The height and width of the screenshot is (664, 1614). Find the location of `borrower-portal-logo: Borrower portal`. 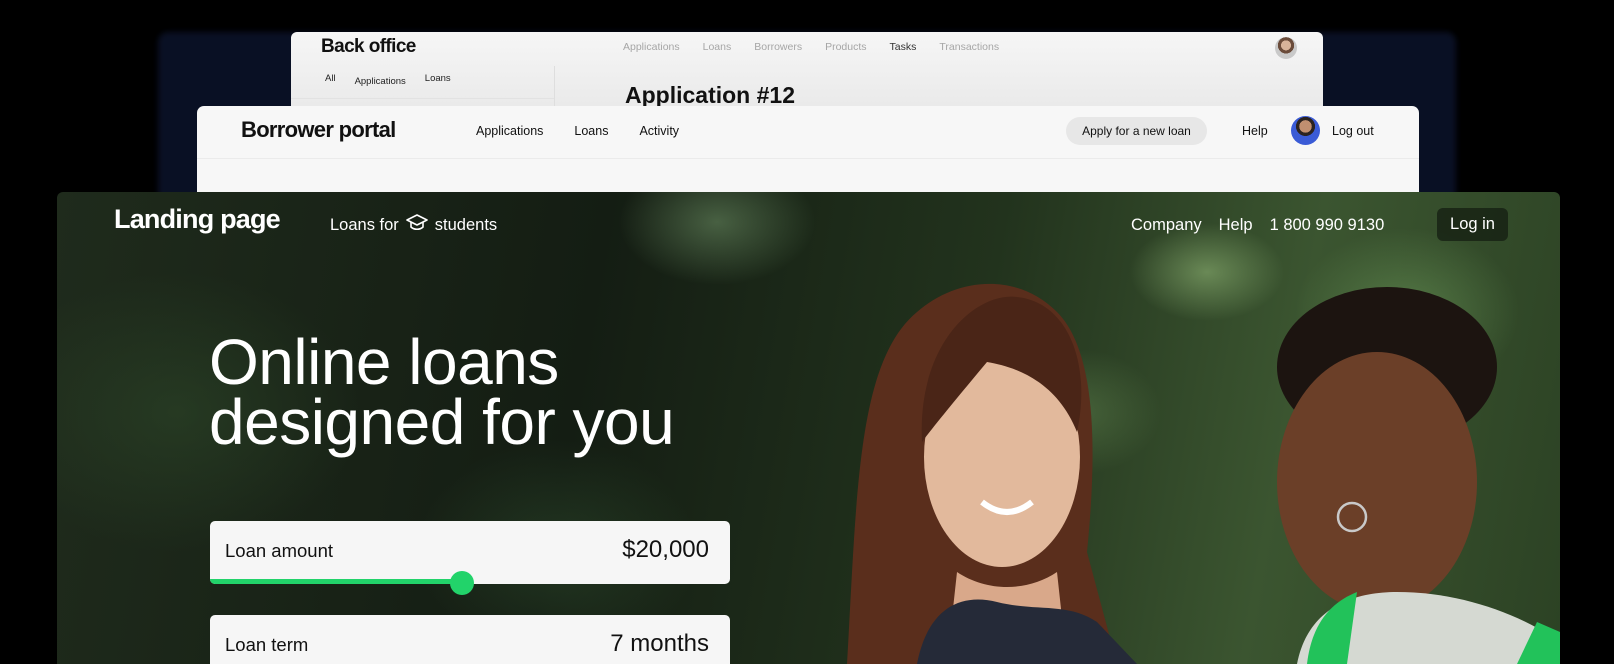

borrower-portal-logo: Borrower portal is located at coordinates (318, 129).